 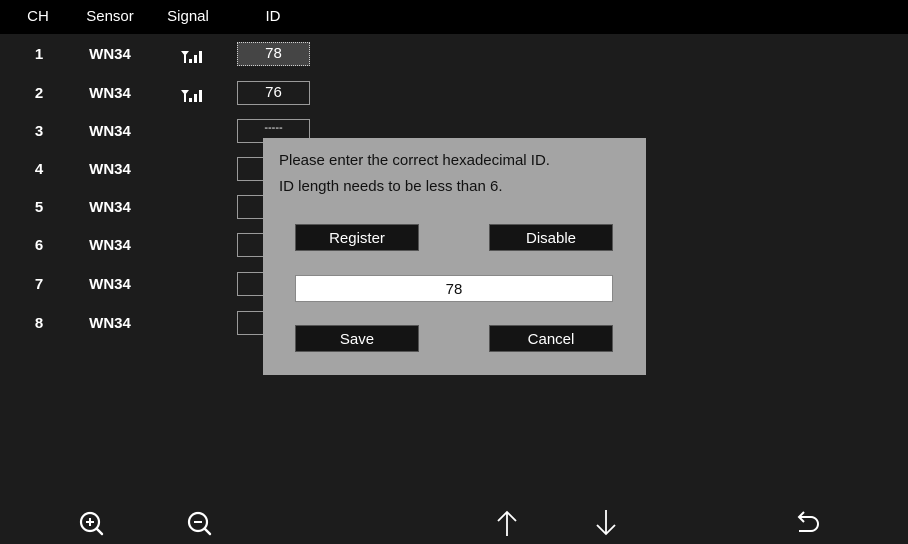 What do you see at coordinates (807, 523) in the screenshot?
I see `return-icon` at bounding box center [807, 523].